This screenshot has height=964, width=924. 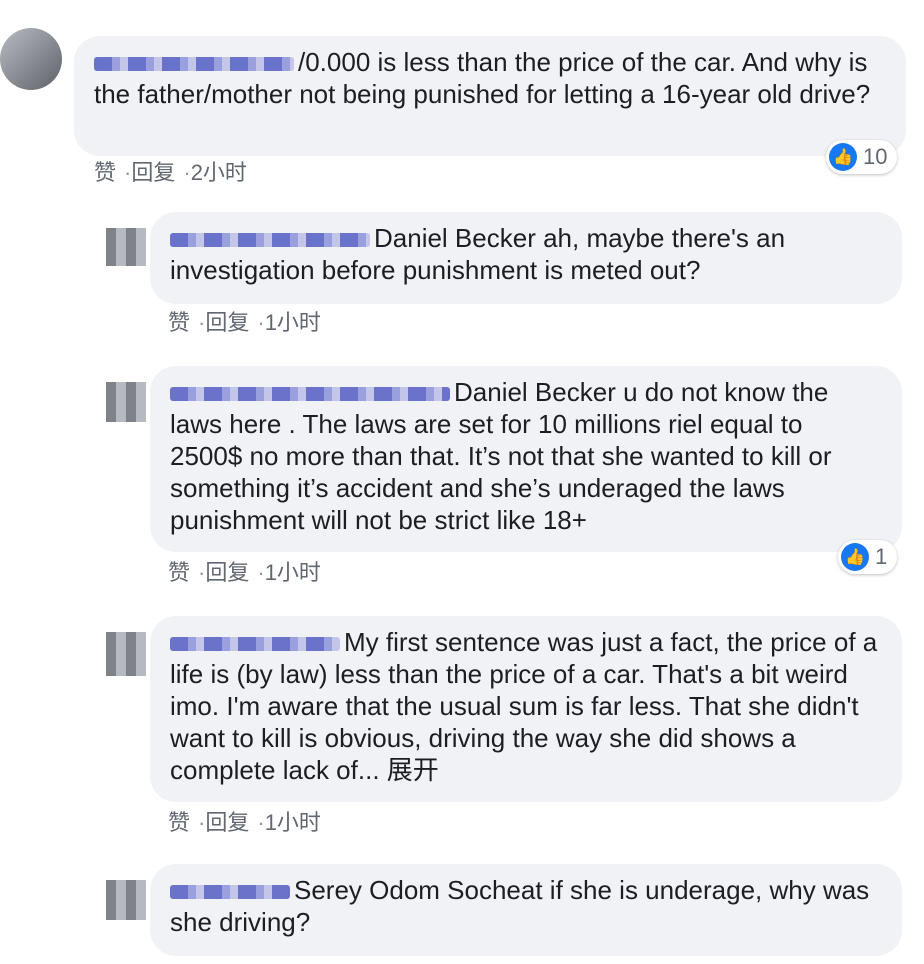 What do you see at coordinates (219, 172) in the screenshot?
I see `timestamp: 2小时` at bounding box center [219, 172].